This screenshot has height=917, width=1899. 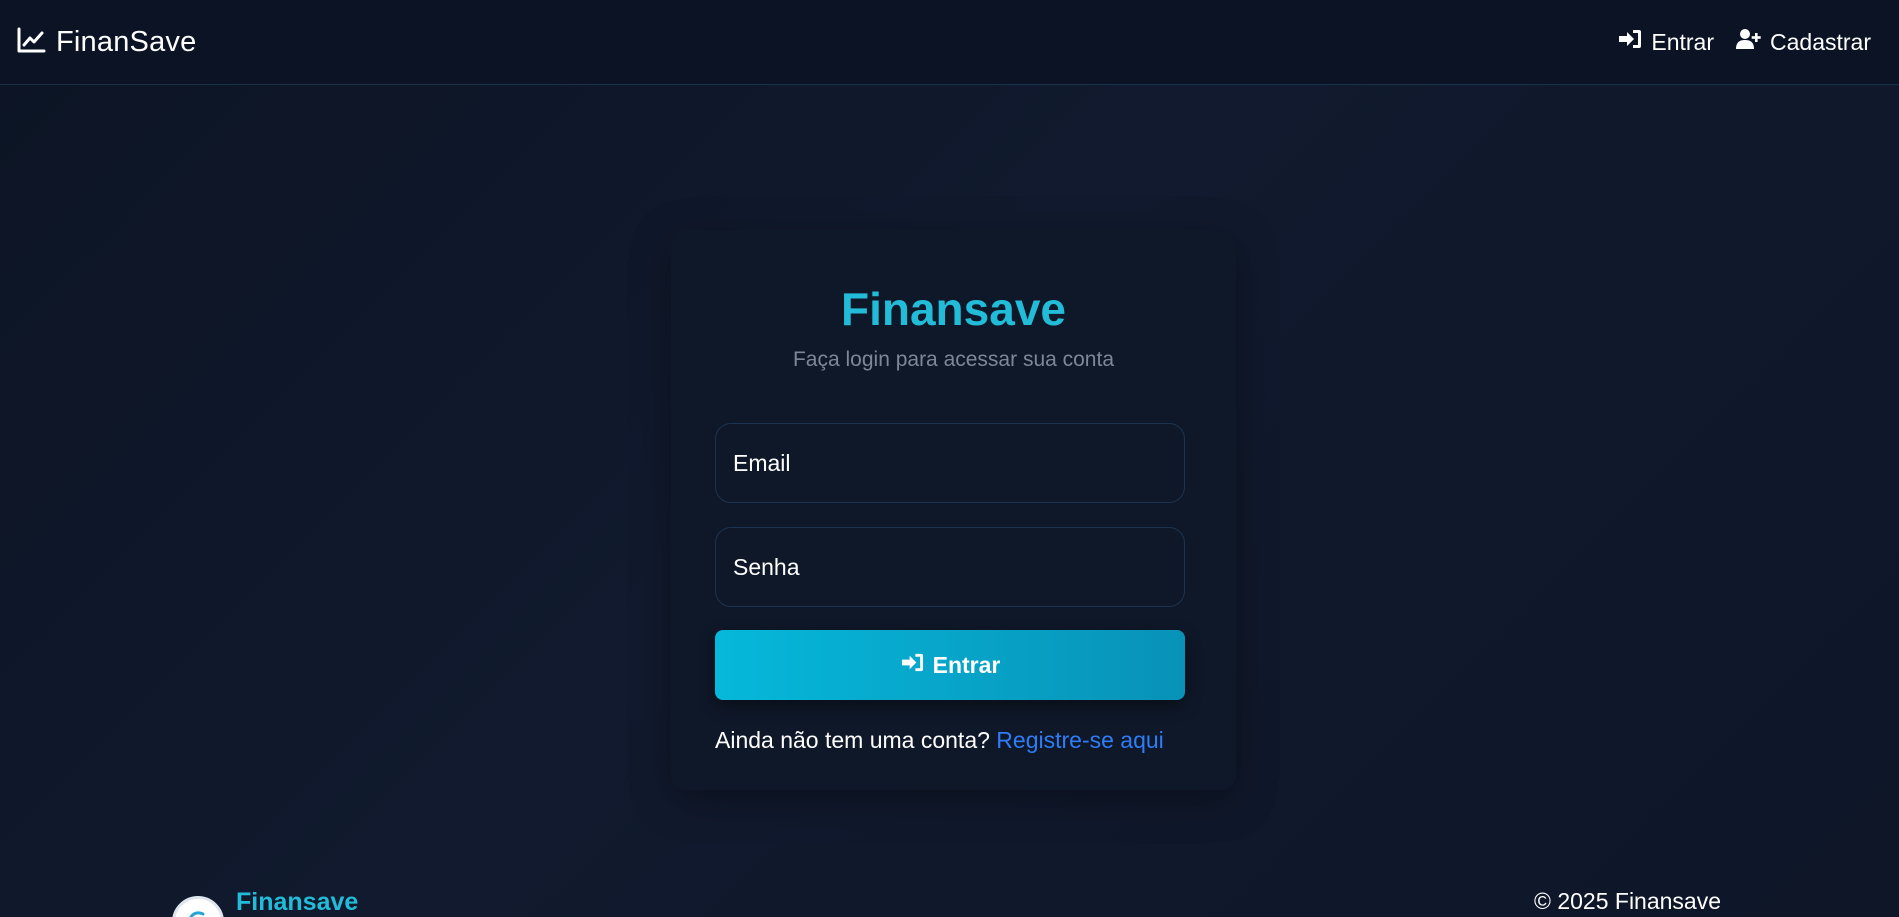 I want to click on user-plus-icon, so click(x=1749, y=42).